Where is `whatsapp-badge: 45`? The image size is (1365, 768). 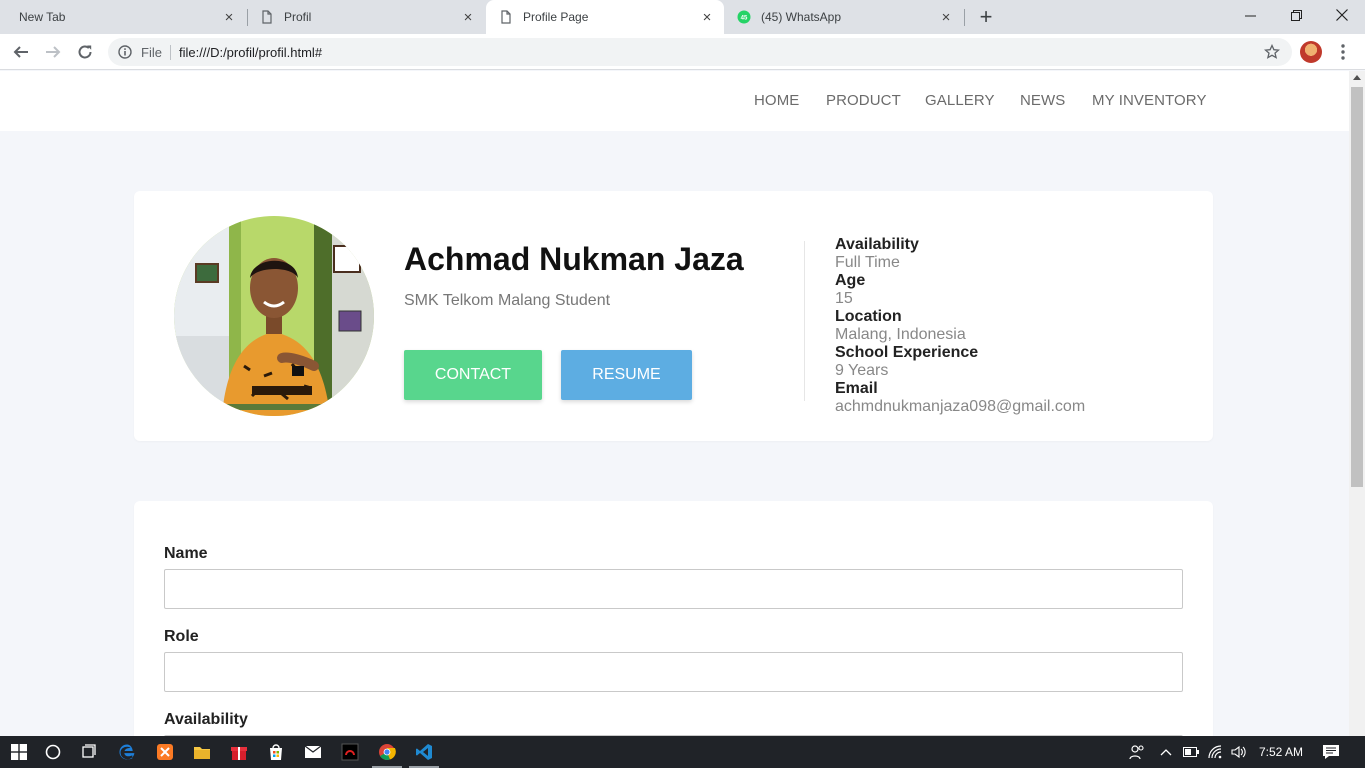
whatsapp-badge: 45 is located at coordinates (744, 18).